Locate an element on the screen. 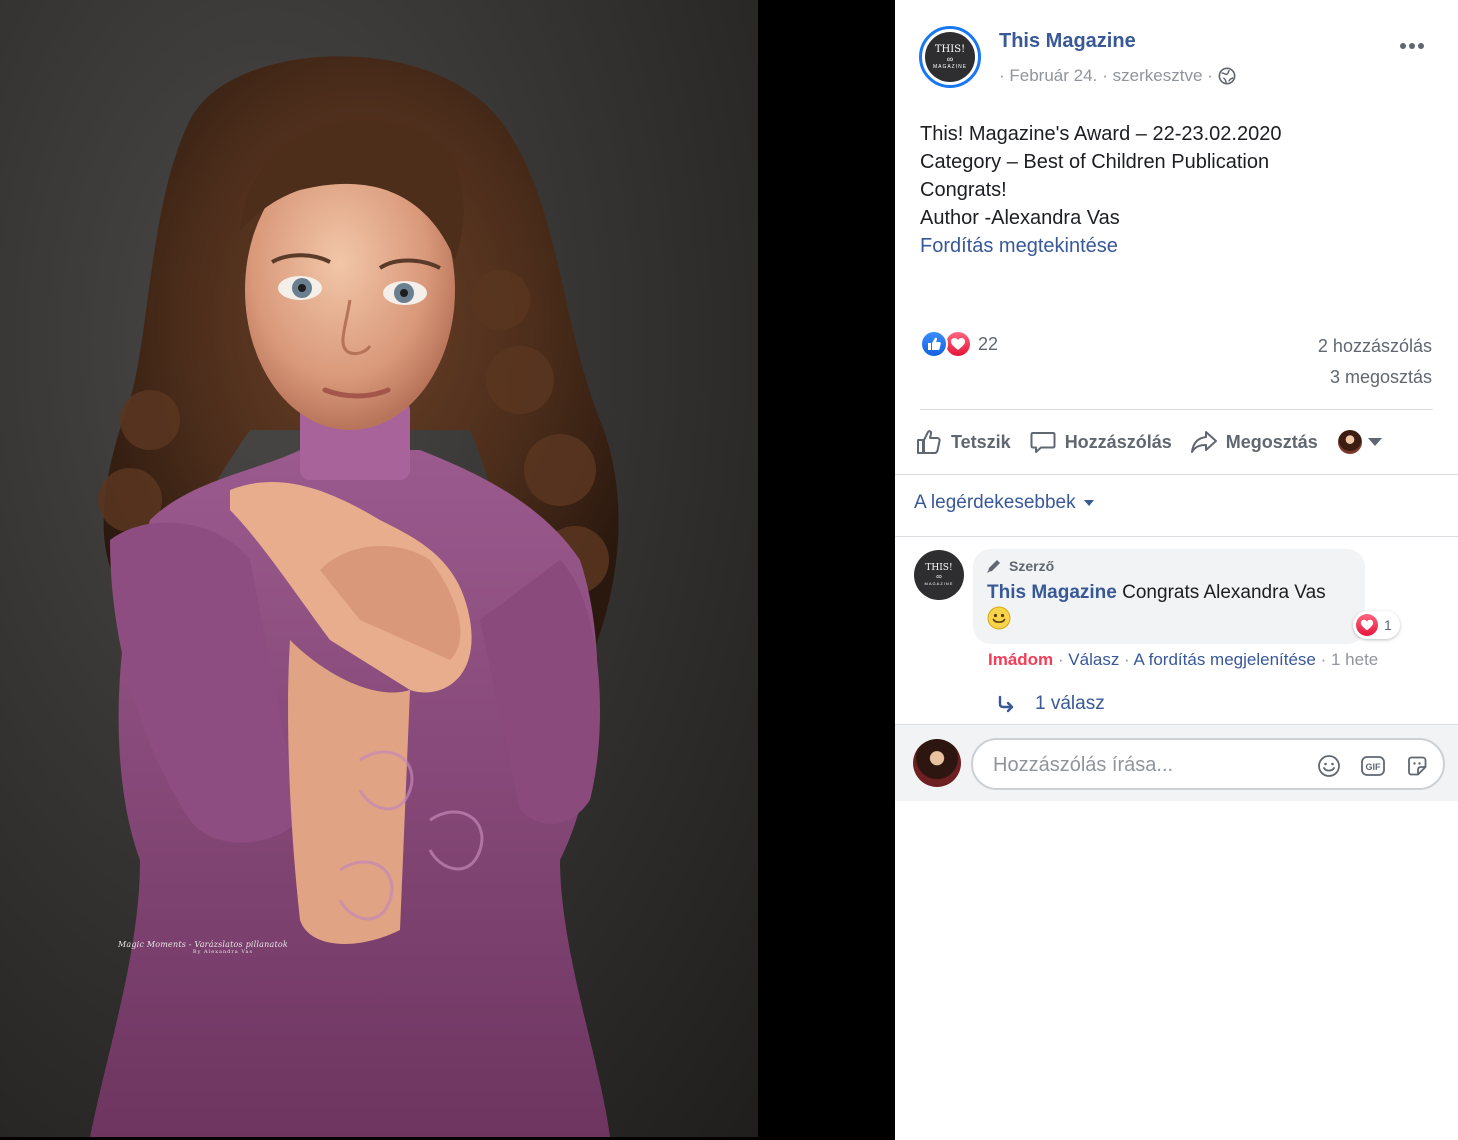  see-translation-link: Fordítás megtekintése is located at coordinates (1180, 246).